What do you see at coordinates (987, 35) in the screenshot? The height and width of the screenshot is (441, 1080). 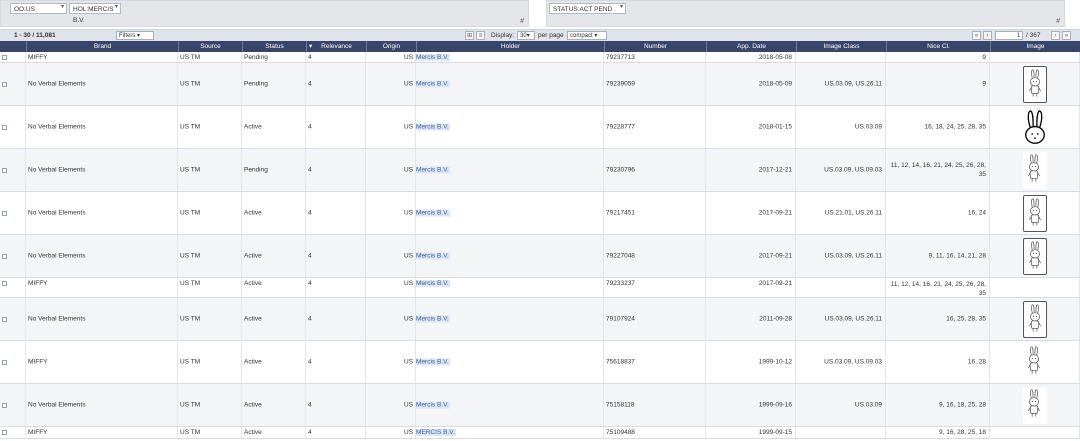 I see `prev-page-icon: ‹` at bounding box center [987, 35].